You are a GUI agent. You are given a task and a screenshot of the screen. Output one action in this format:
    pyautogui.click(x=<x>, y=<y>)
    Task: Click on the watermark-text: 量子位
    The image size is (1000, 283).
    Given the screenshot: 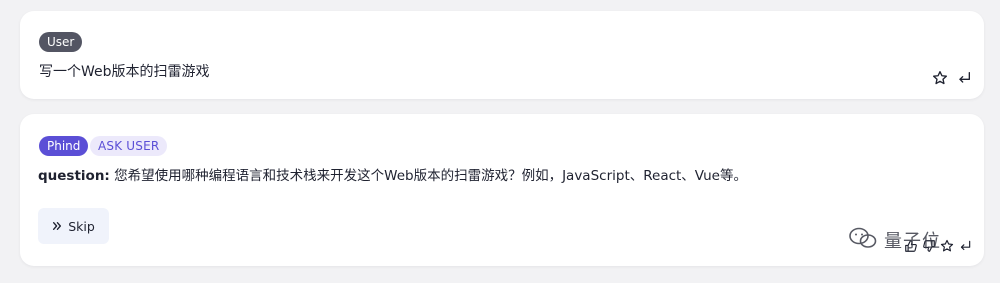 What is the action you would take?
    pyautogui.click(x=912, y=241)
    